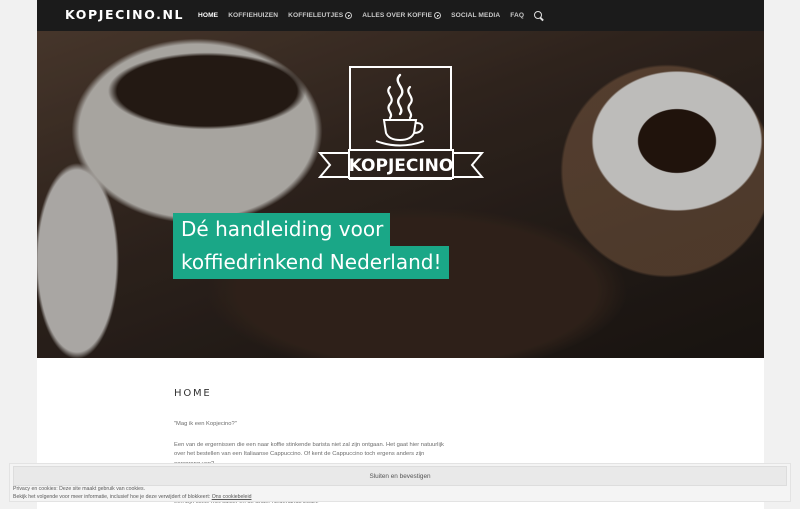 The height and width of the screenshot is (509, 800). What do you see at coordinates (193, 393) in the screenshot?
I see `page-title: HOME` at bounding box center [193, 393].